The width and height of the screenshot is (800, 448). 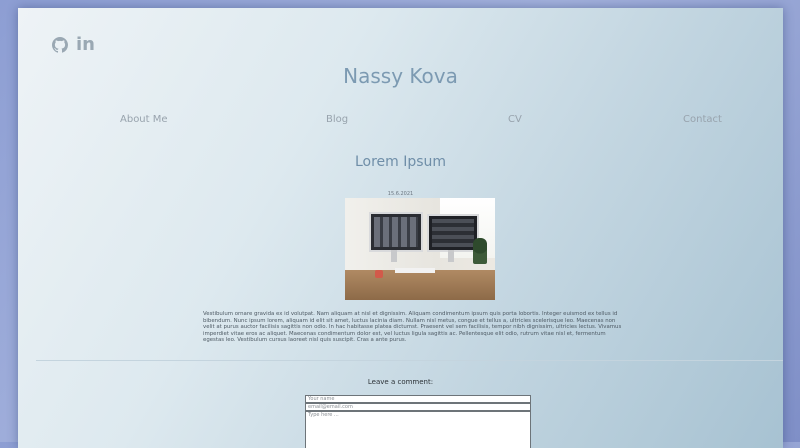 I want to click on social-links: in, so click(x=73, y=45).